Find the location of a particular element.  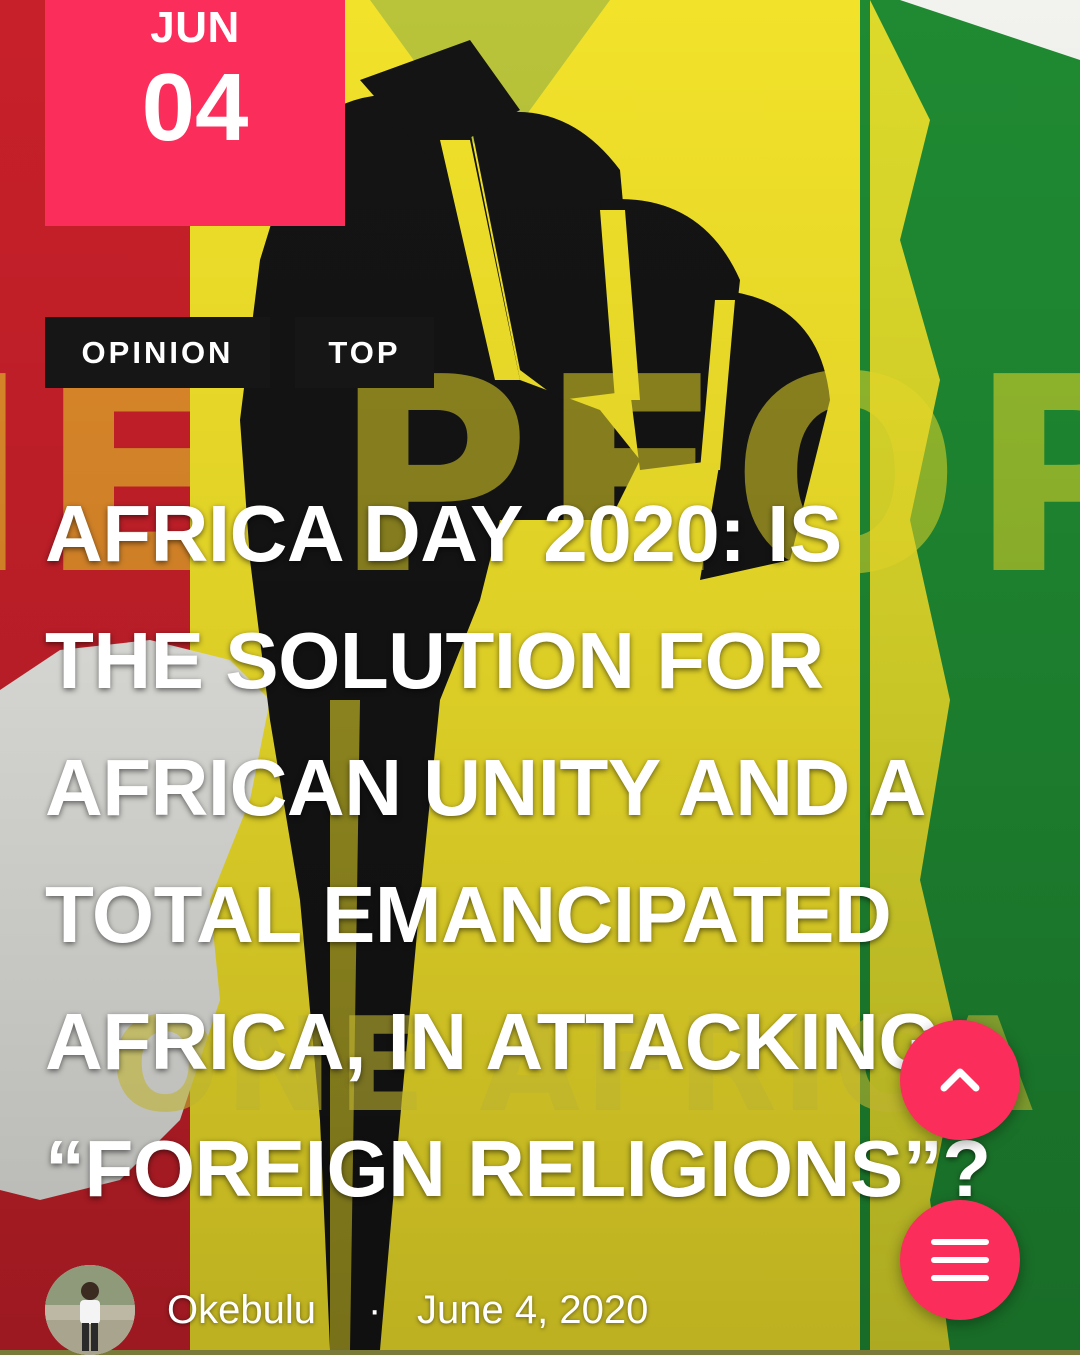

date-badge: JUN 04 is located at coordinates (195, 113).